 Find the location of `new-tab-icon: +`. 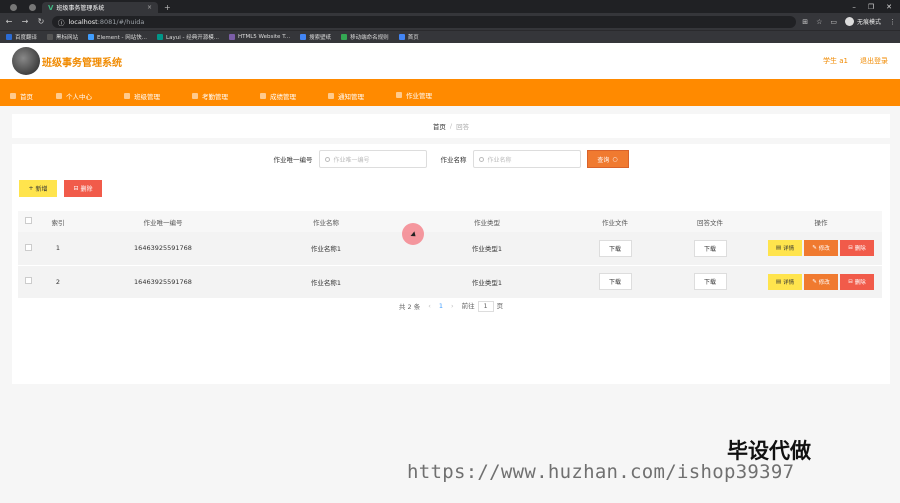

new-tab-icon: + is located at coordinates (167, 7).